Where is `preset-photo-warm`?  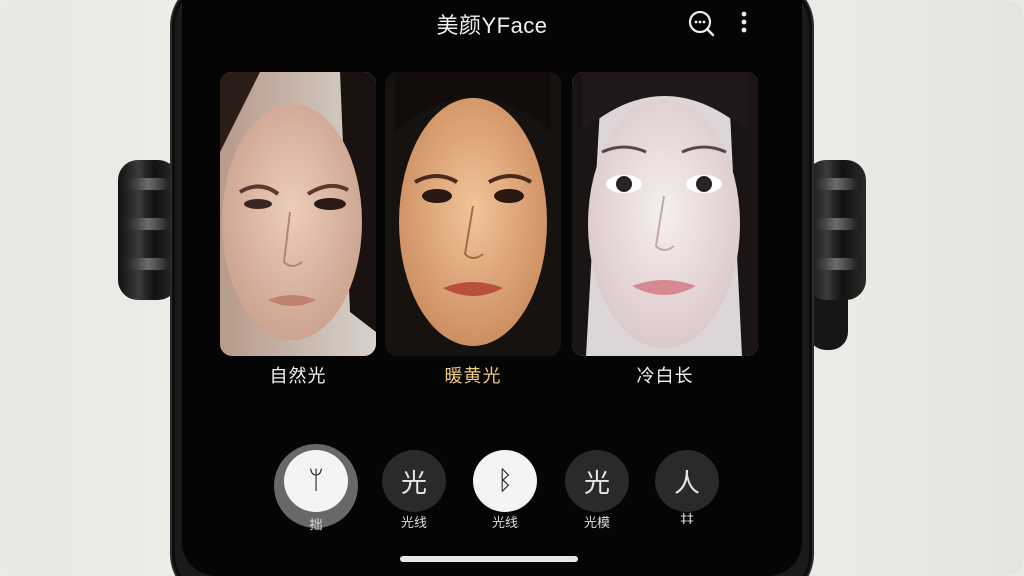
preset-photo-warm is located at coordinates (473, 214).